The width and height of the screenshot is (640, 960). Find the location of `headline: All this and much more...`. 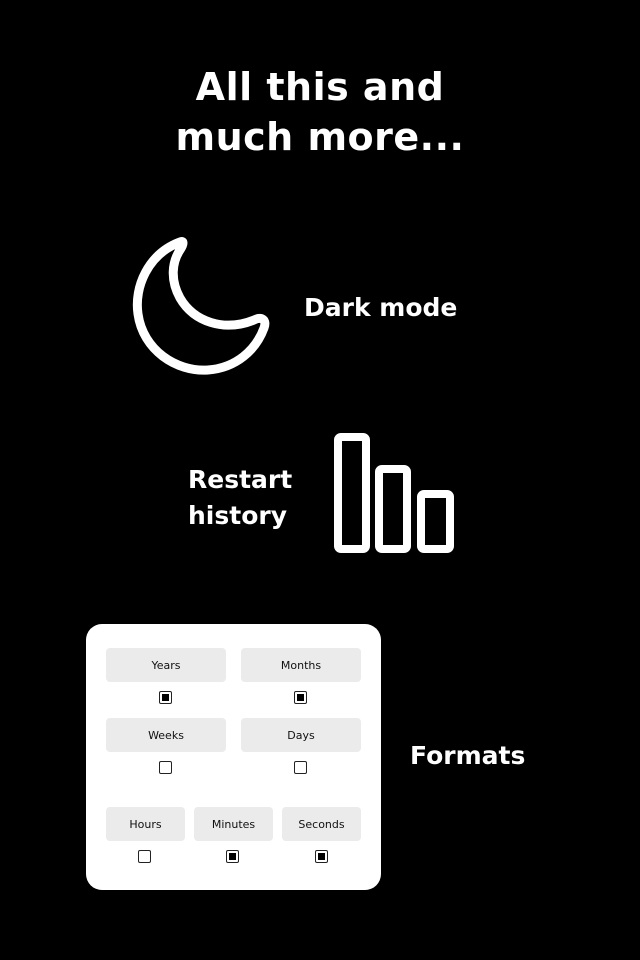

headline: All this and much more... is located at coordinates (320, 112).